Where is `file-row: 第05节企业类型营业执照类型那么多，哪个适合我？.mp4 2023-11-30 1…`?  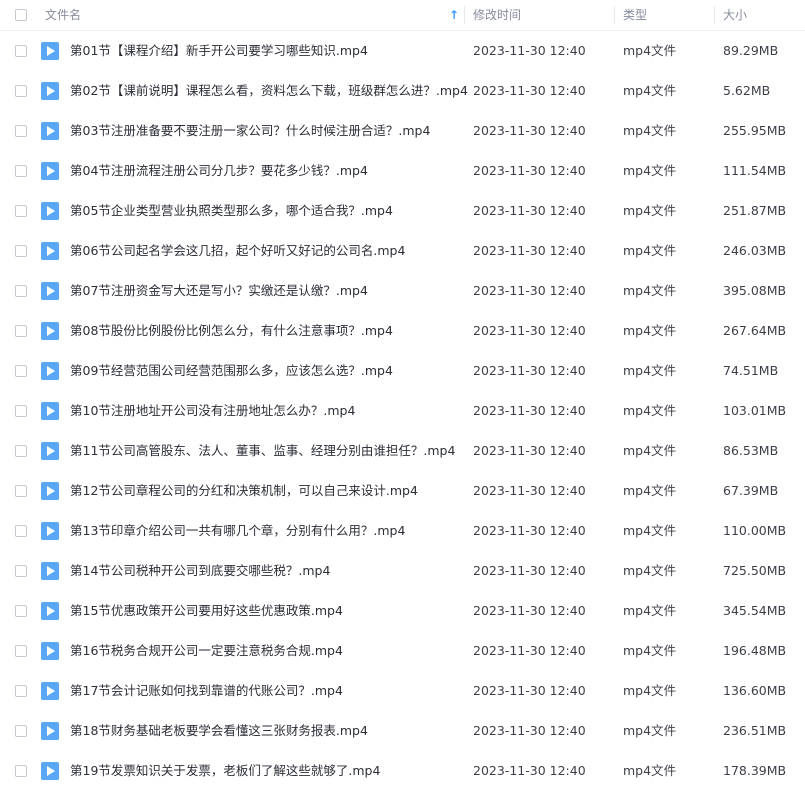
file-row: 第05节企业类型营业执照类型那么多，哪个适合我？.mp4 2023-11-30 1… is located at coordinates (402, 211).